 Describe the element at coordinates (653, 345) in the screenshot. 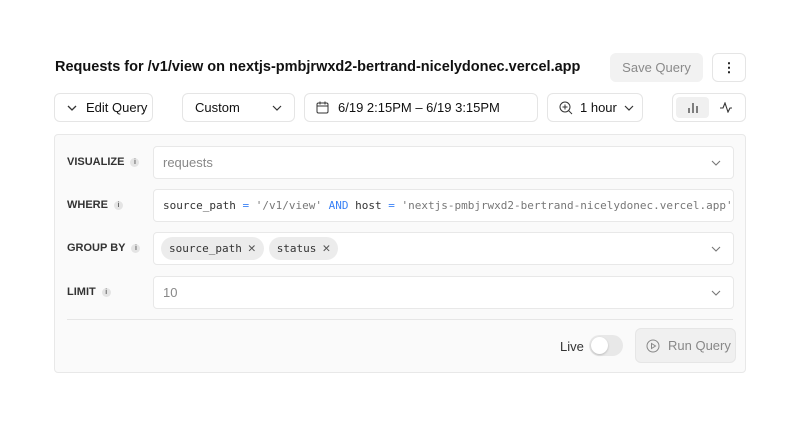

I see `play-circle-icon` at that location.